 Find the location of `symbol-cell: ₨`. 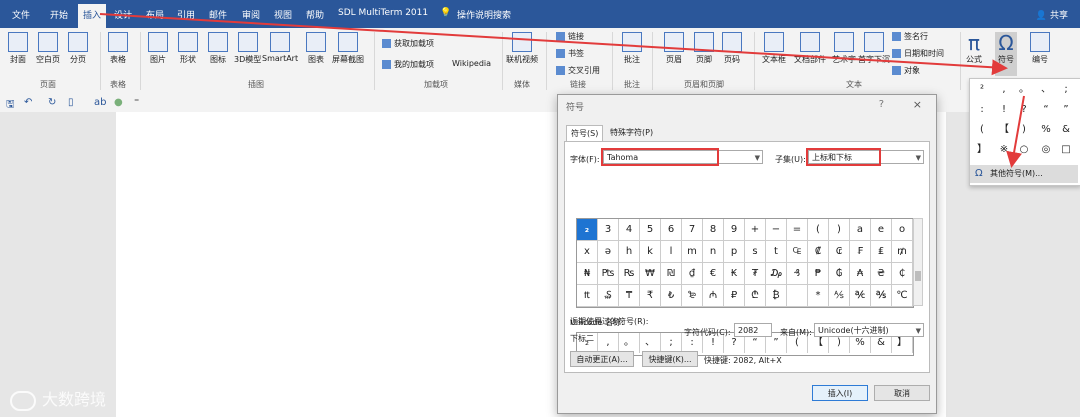

symbol-cell: ₨ is located at coordinates (629, 274).